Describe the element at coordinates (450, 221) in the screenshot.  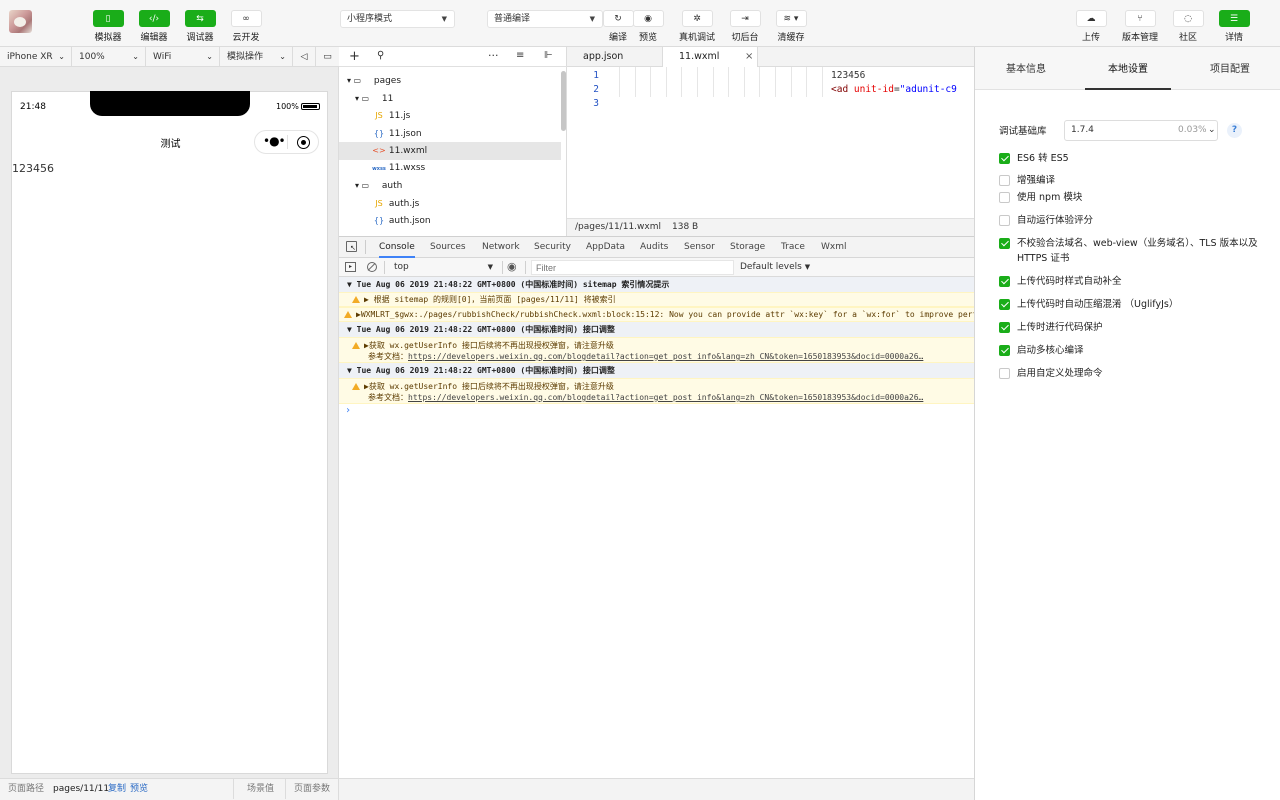
I see `tree-item: {} auth.json` at that location.